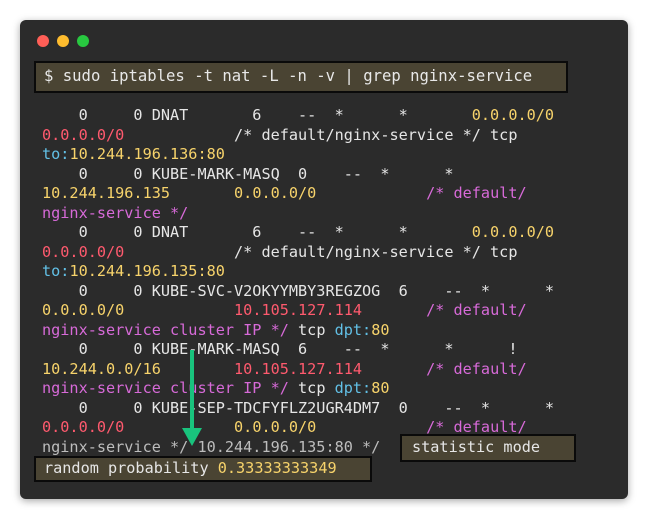 Image resolution: width=648 pixels, height=519 pixels. I want to click on output-segment: 0 0 KUBE-SEP-TDCFYFLZ2UGR4DM7 0 -- * *, so click(298, 407).